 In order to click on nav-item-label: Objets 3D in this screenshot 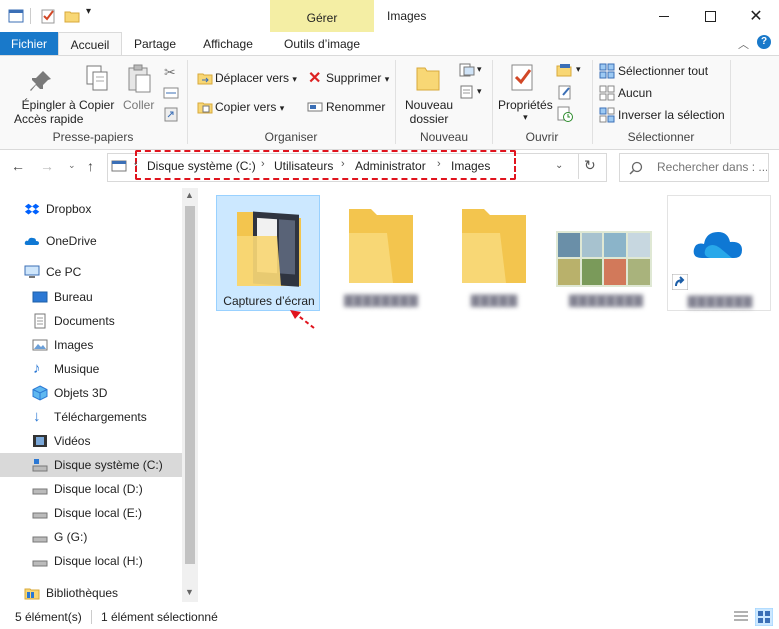, I will do `click(81, 393)`.